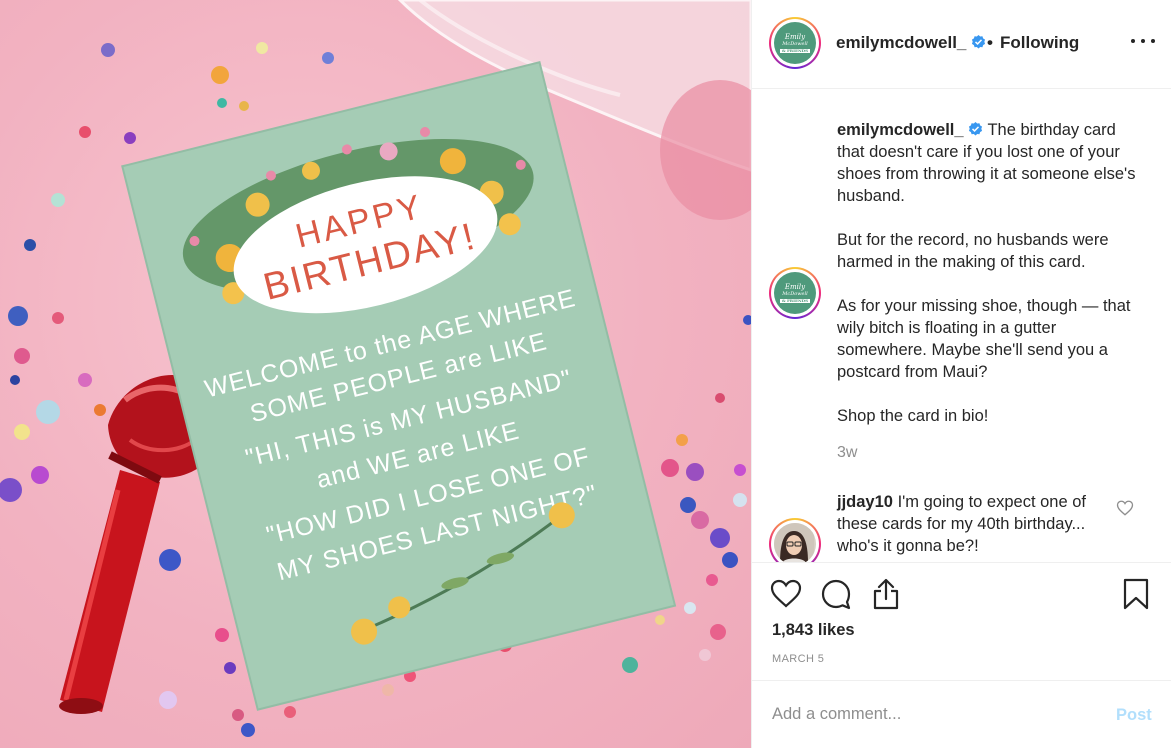  What do you see at coordinates (961, 621) in the screenshot?
I see `post-actions: 1,843 likes MARCH 5` at bounding box center [961, 621].